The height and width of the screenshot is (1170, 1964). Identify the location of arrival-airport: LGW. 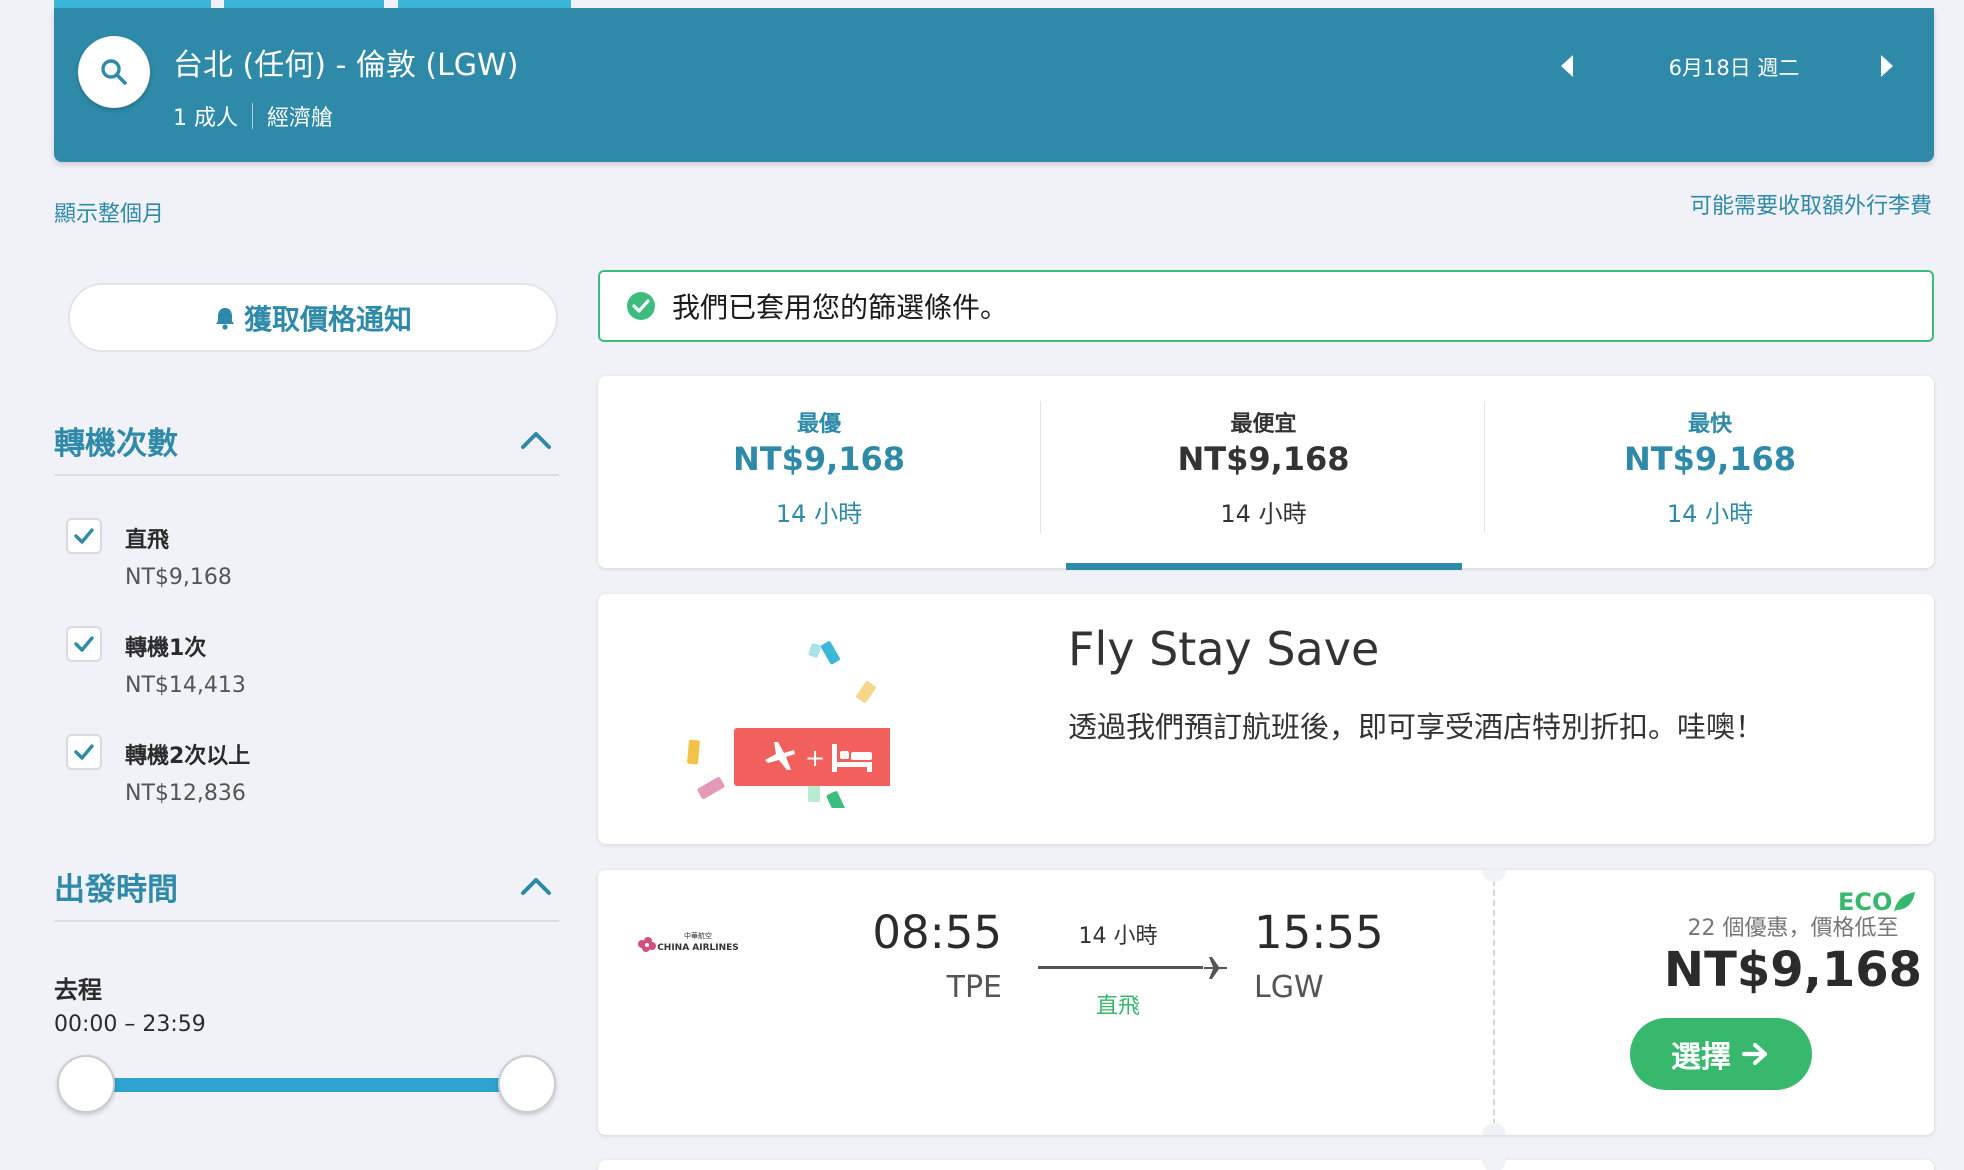
(1289, 987).